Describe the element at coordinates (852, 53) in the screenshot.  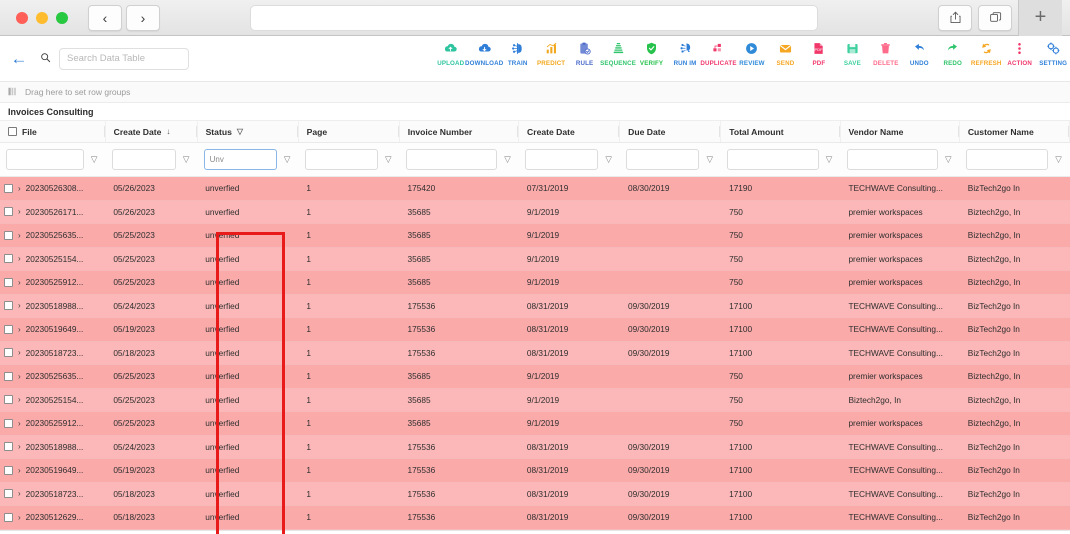
I see `toolbar-button-save: SAVE` at that location.